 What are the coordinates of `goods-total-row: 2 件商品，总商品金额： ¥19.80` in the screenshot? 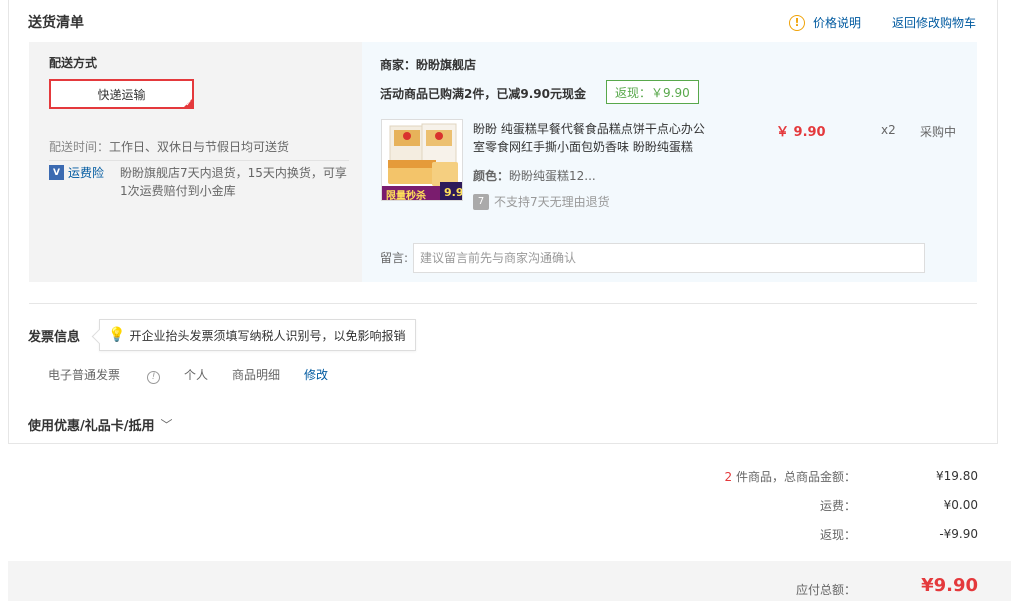 It's located at (505, 476).